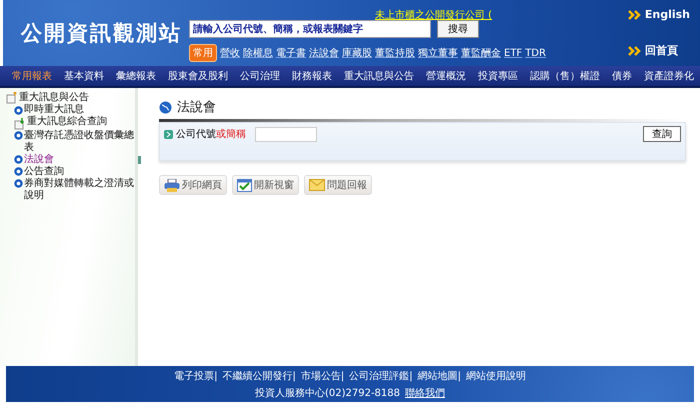 The width and height of the screenshot is (700, 409). What do you see at coordinates (165, 107) in the screenshot?
I see `globe-icon` at bounding box center [165, 107].